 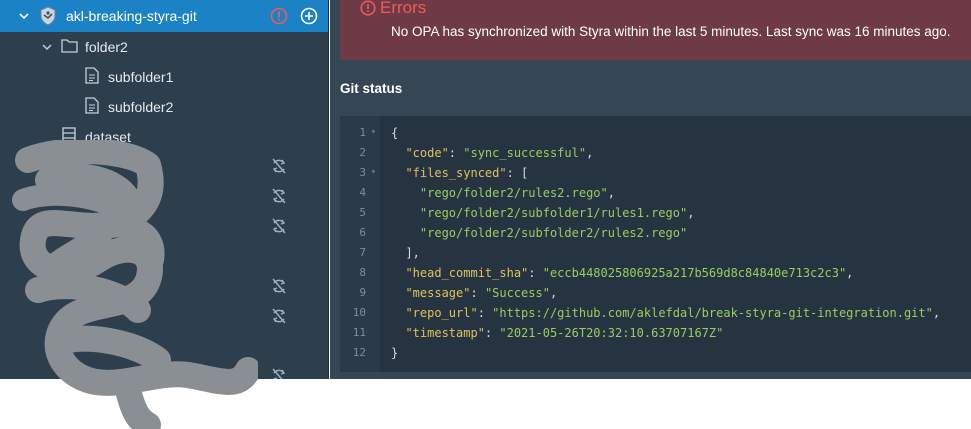 I want to click on line-number: 10, so click(x=359, y=312).